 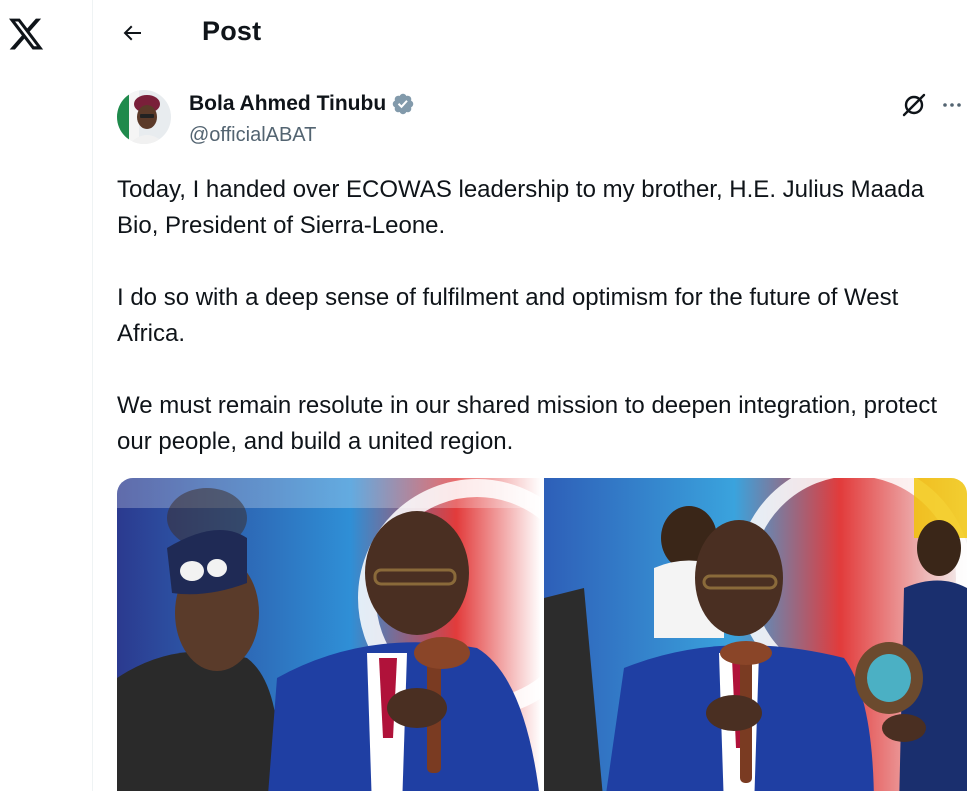 I want to click on more-options-button, so click(x=952, y=105).